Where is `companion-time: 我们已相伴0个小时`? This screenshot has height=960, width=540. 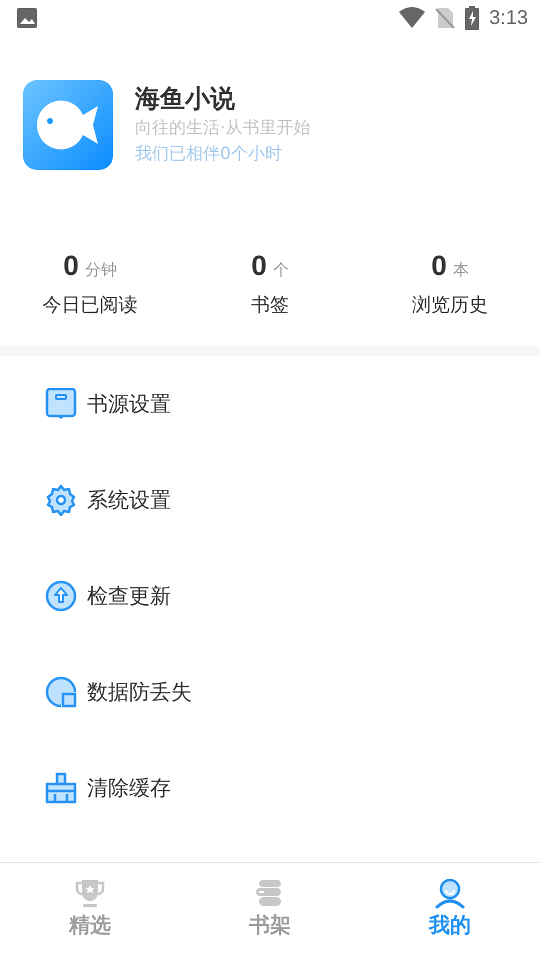 companion-time: 我们已相伴0个小时 is located at coordinates (209, 154).